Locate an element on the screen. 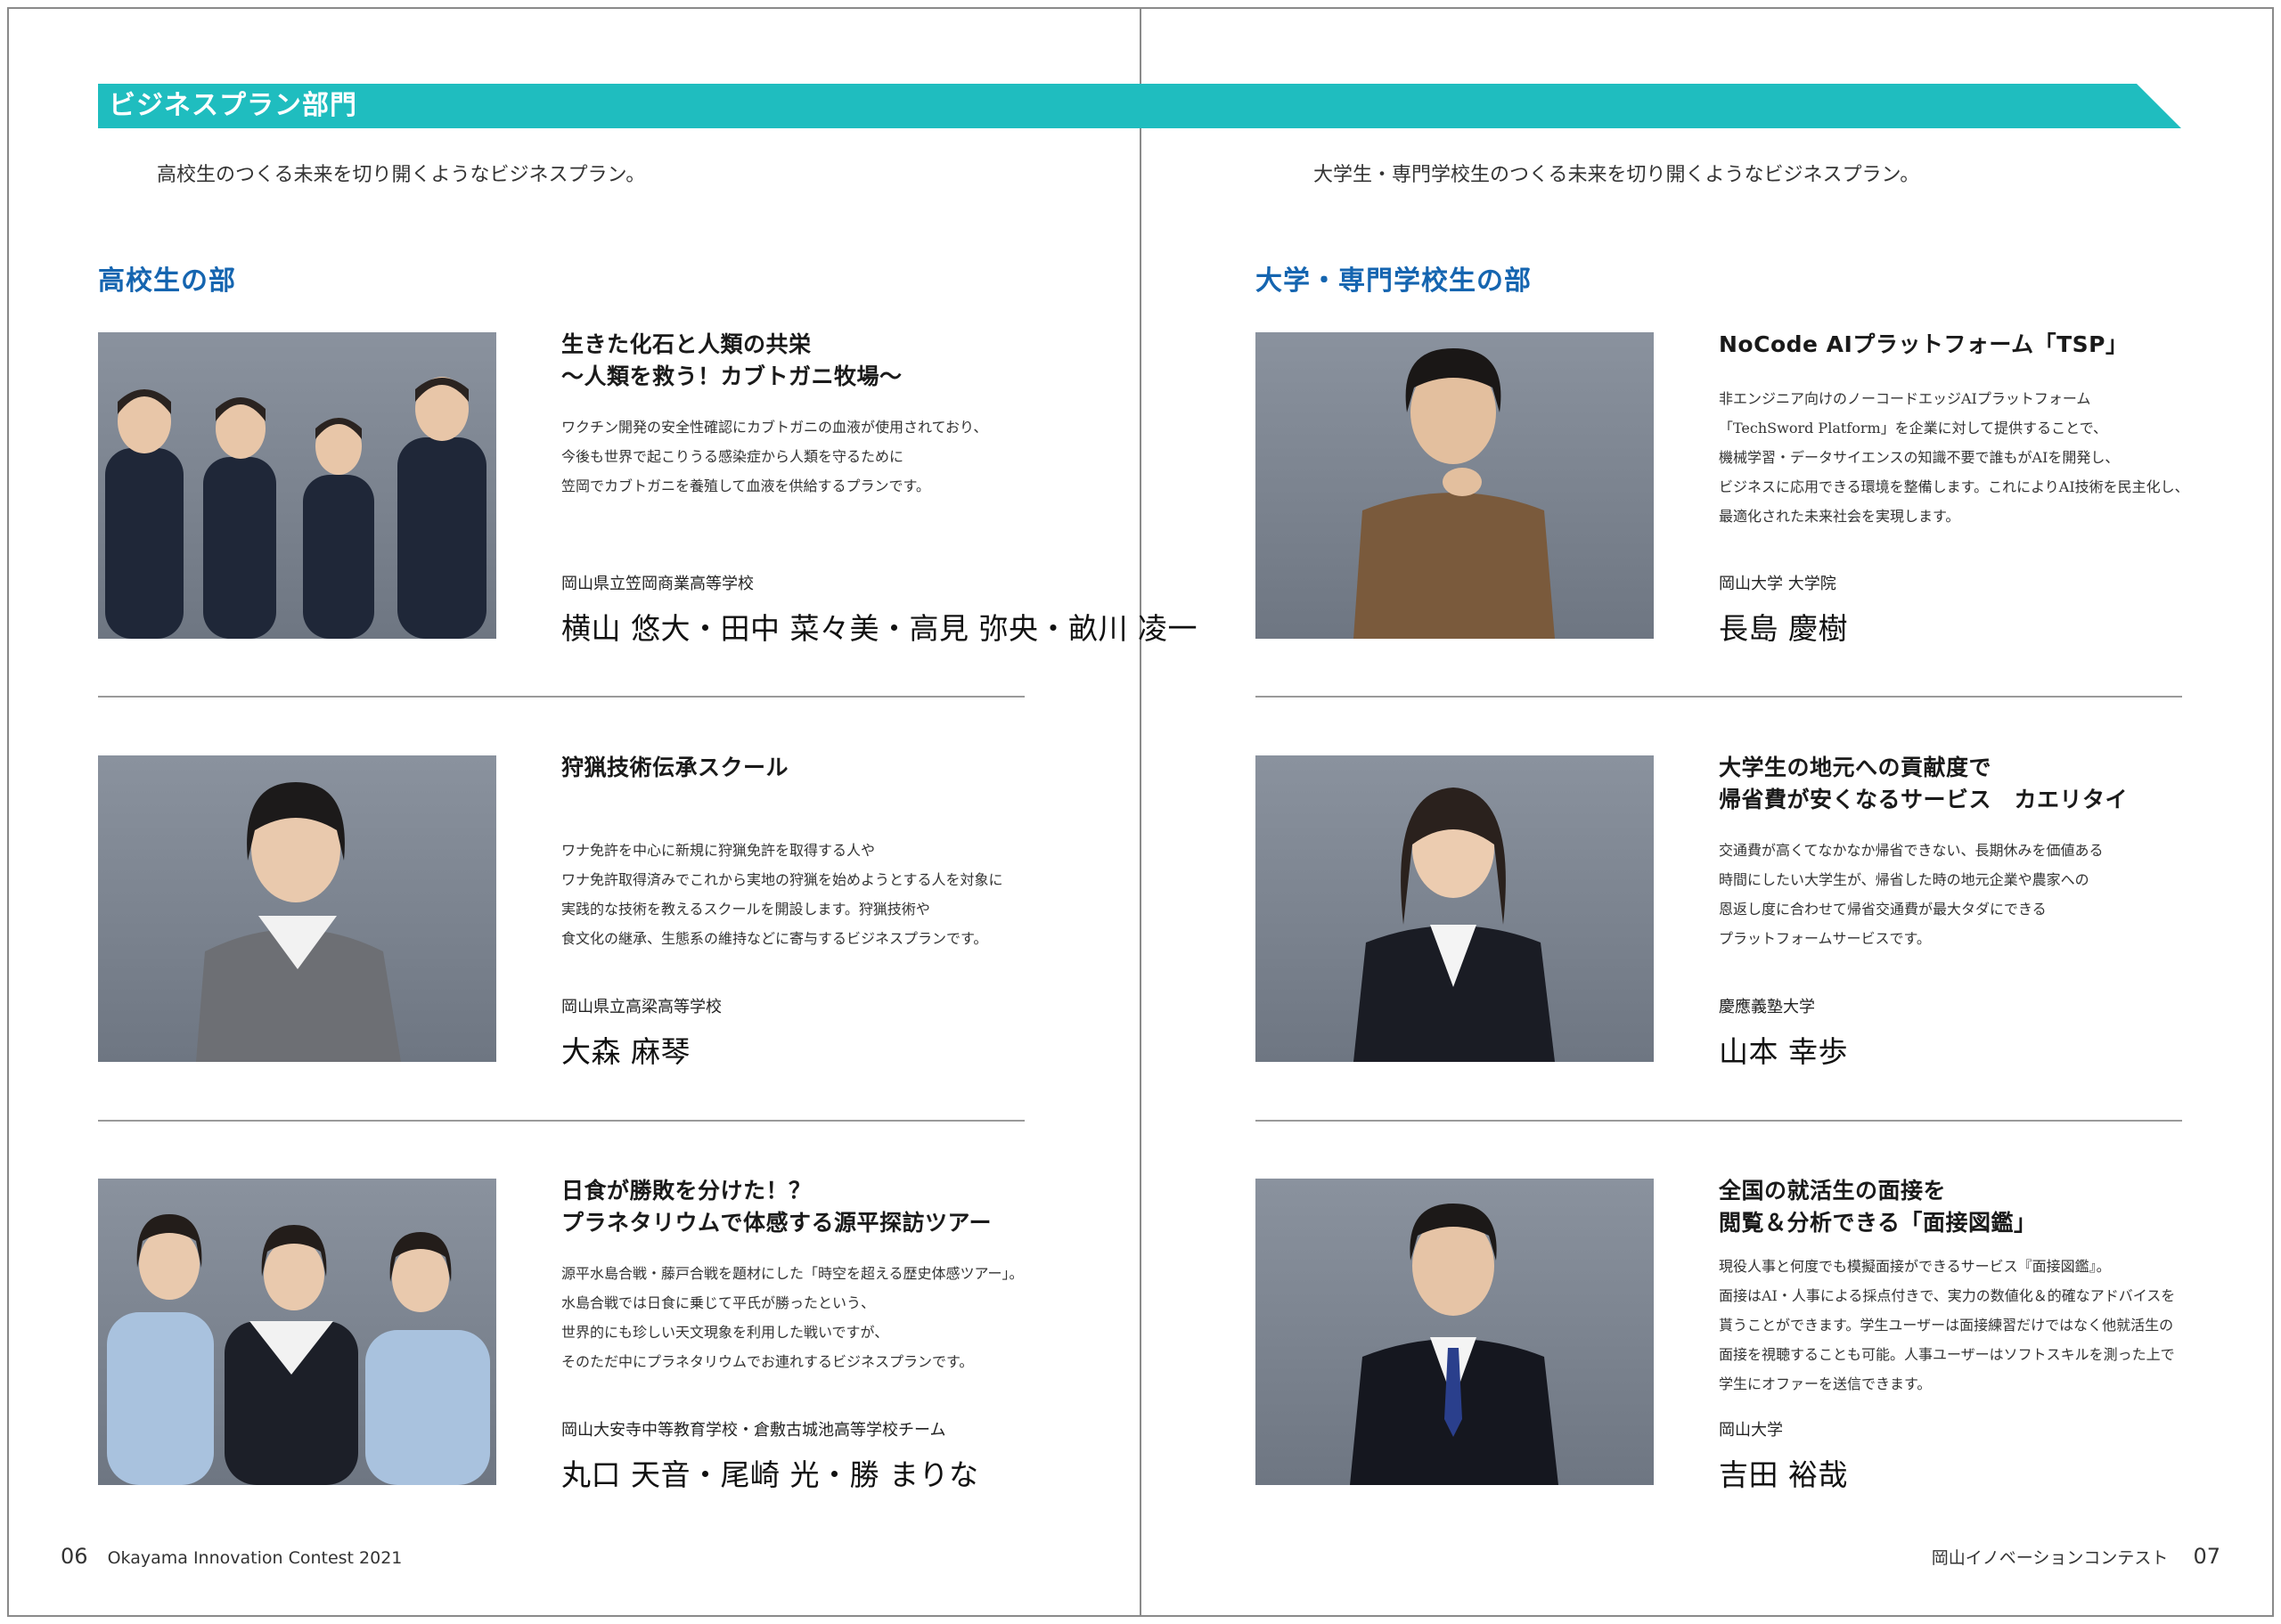 This screenshot has height=1624, width=2281. entry-names: 大森 麻琴 is located at coordinates (626, 1051).